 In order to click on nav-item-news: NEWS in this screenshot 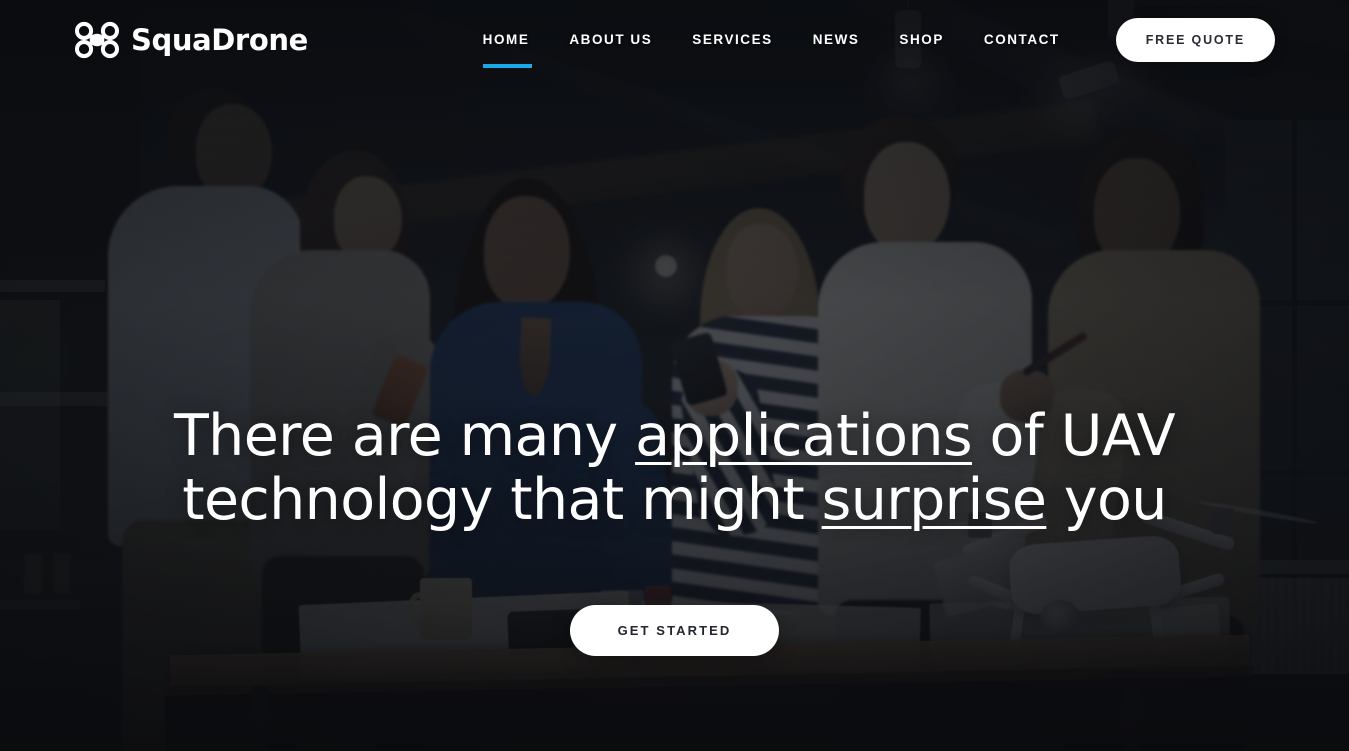, I will do `click(836, 40)`.